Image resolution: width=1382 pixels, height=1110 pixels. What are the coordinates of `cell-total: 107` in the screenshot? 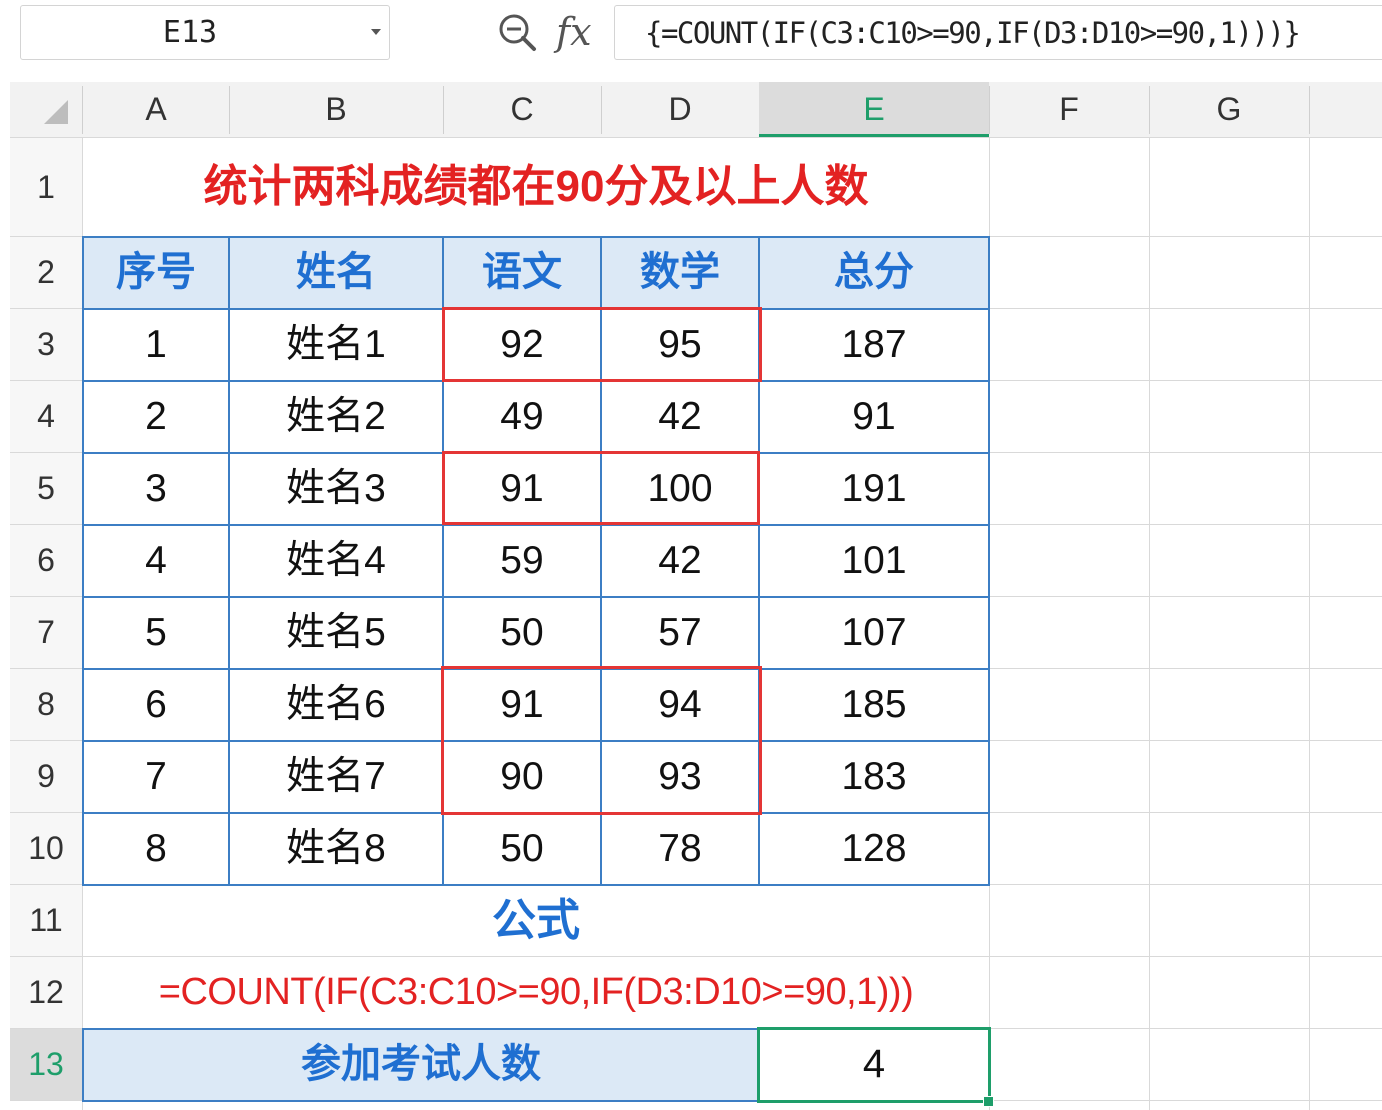 It's located at (874, 632).